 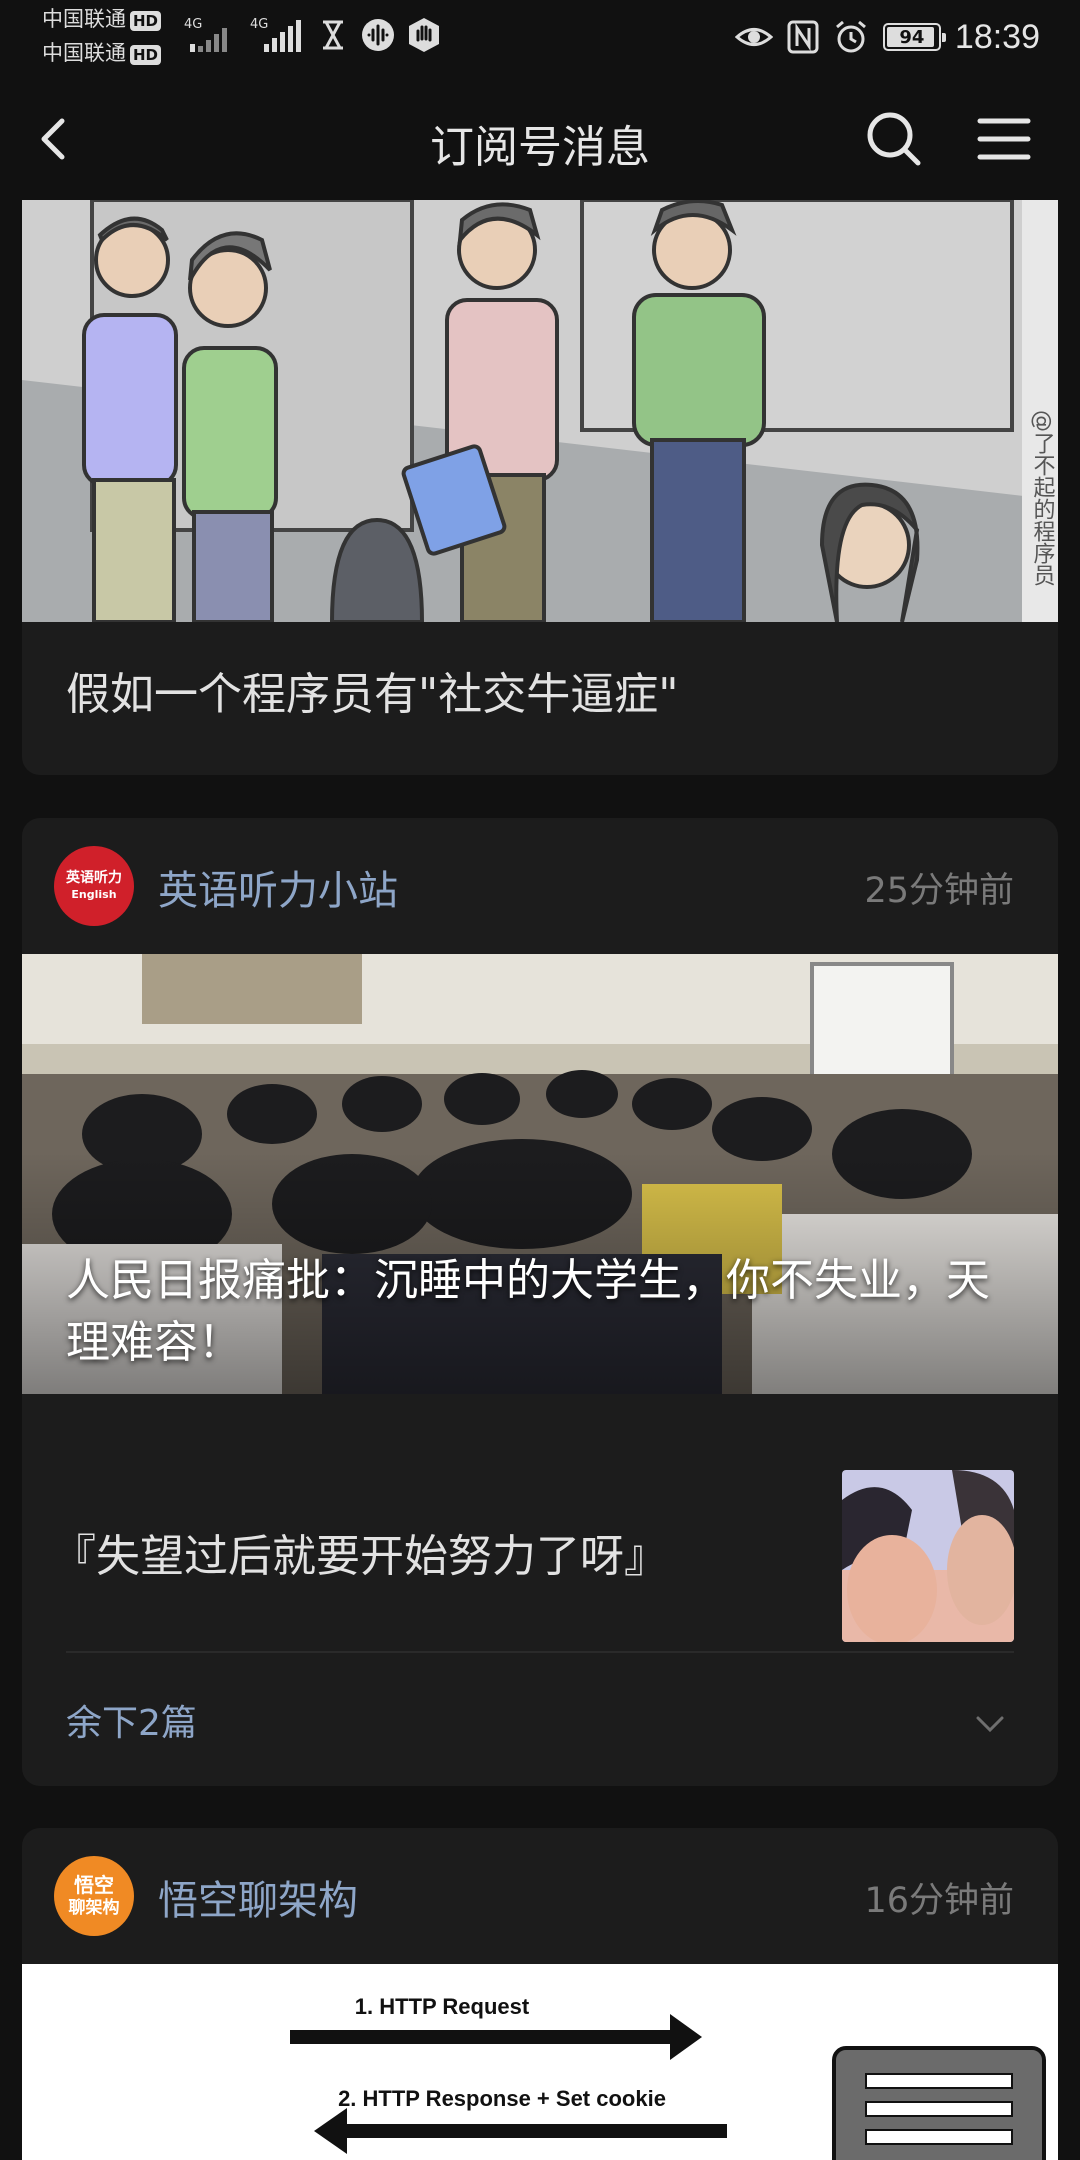 I want to click on sub-article-row: 『失望过后就要开始努力了呀』, so click(x=540, y=1555).